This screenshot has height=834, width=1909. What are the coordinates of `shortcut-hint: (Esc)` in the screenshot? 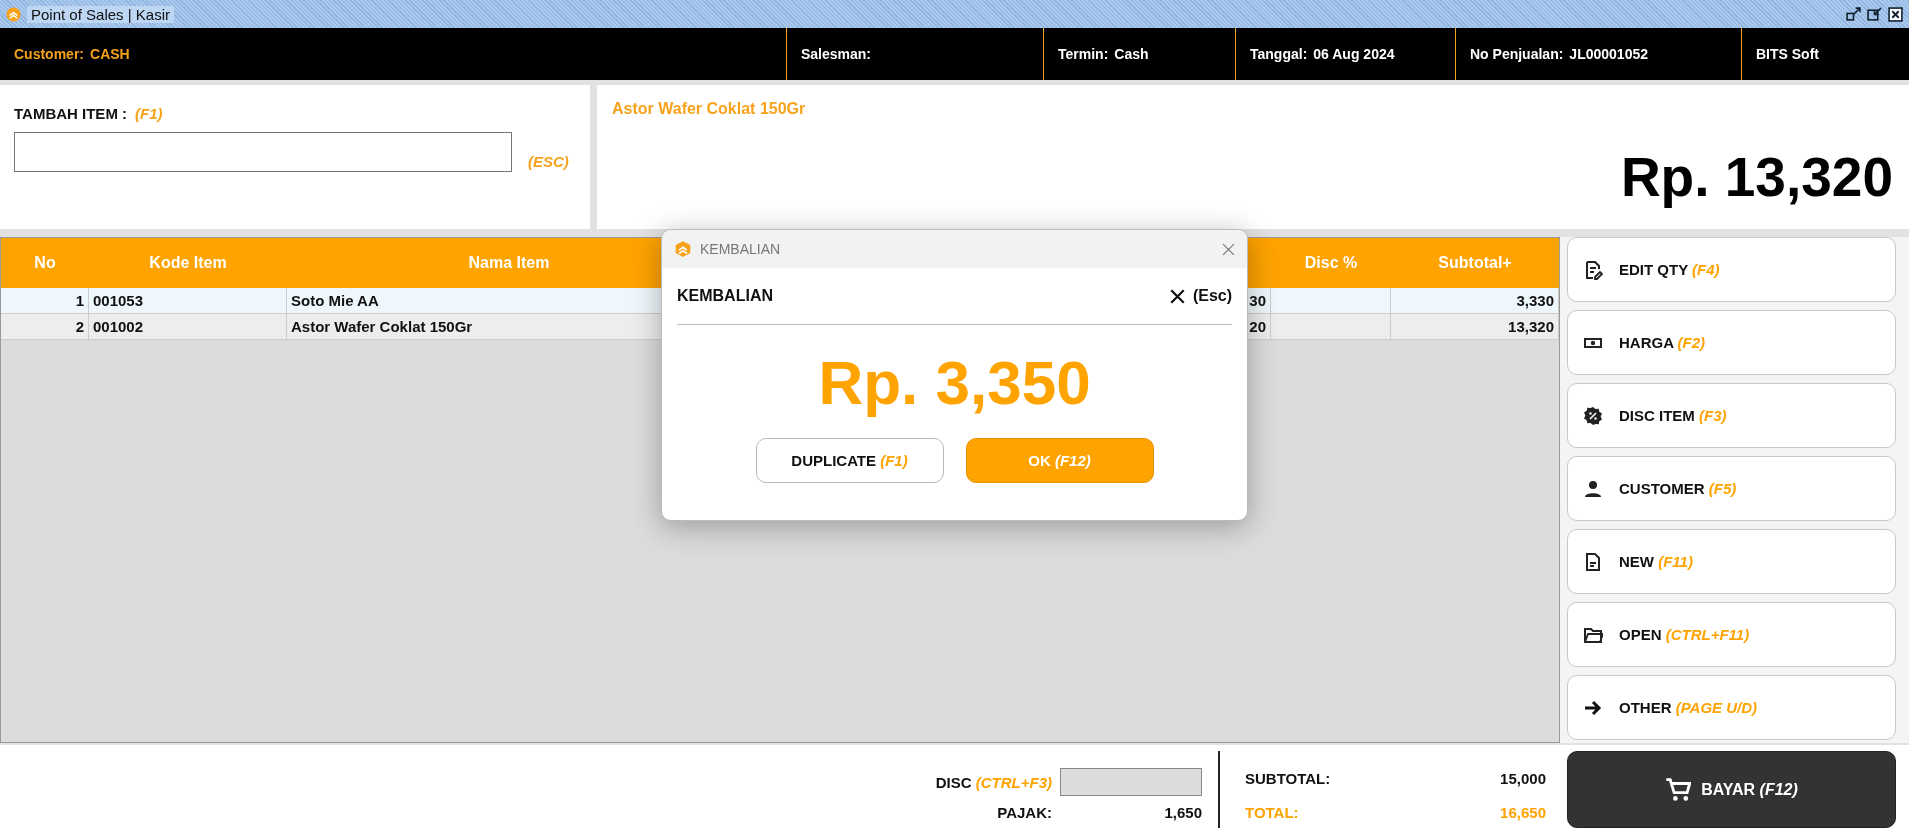 It's located at (1212, 296).